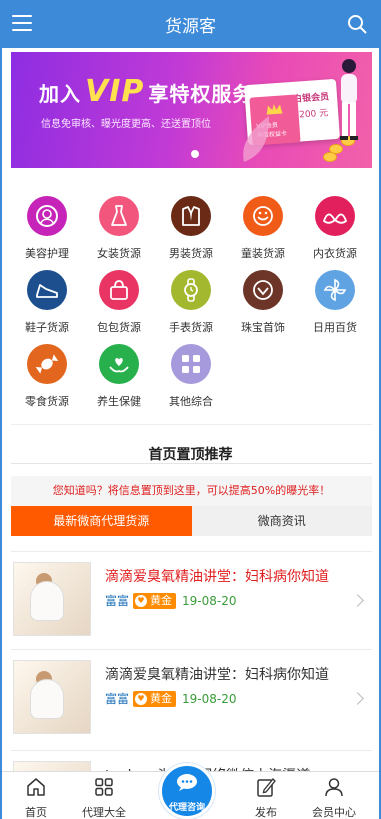 The image size is (381, 819). I want to click on content-tabs: 最新微商代理货源 微商资讯, so click(191, 521).